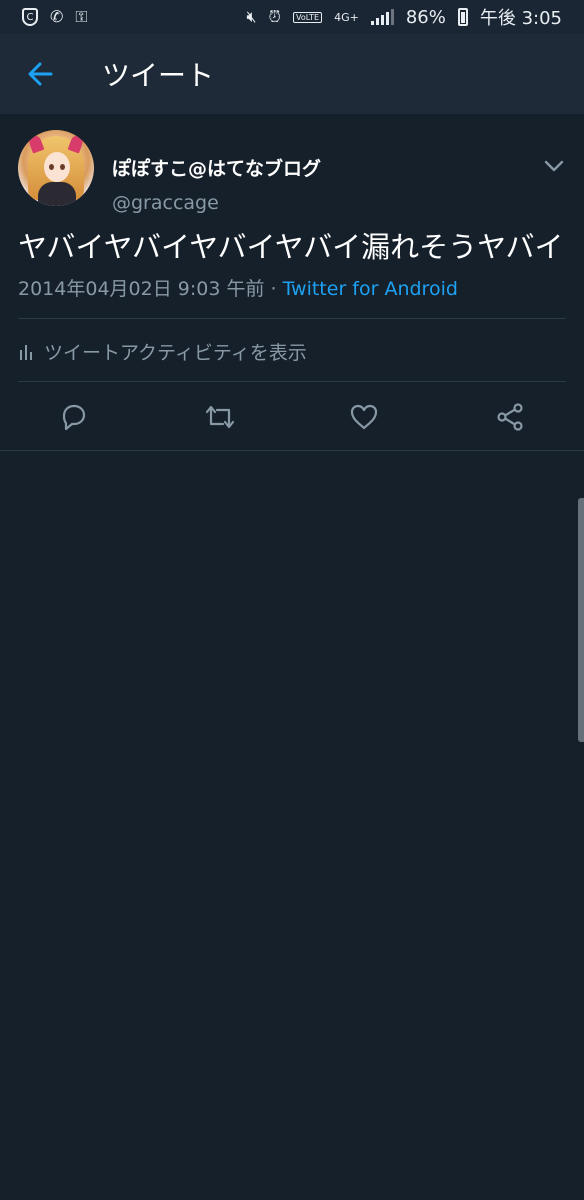 This screenshot has height=1200, width=584. I want to click on status-bar: C ✆ ⚿ 🔇︎ ⏰︎ VoLTE 4G+ 86% 午後 3:05, so click(292, 17).